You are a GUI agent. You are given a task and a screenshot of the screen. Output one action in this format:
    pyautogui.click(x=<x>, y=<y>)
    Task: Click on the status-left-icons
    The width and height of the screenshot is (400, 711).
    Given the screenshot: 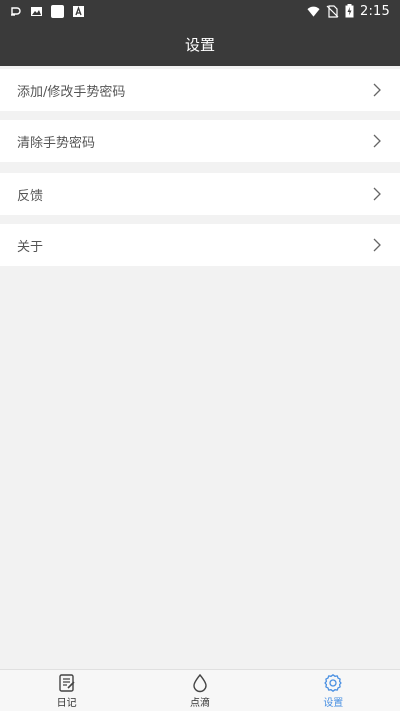 What is the action you would take?
    pyautogui.click(x=42, y=11)
    